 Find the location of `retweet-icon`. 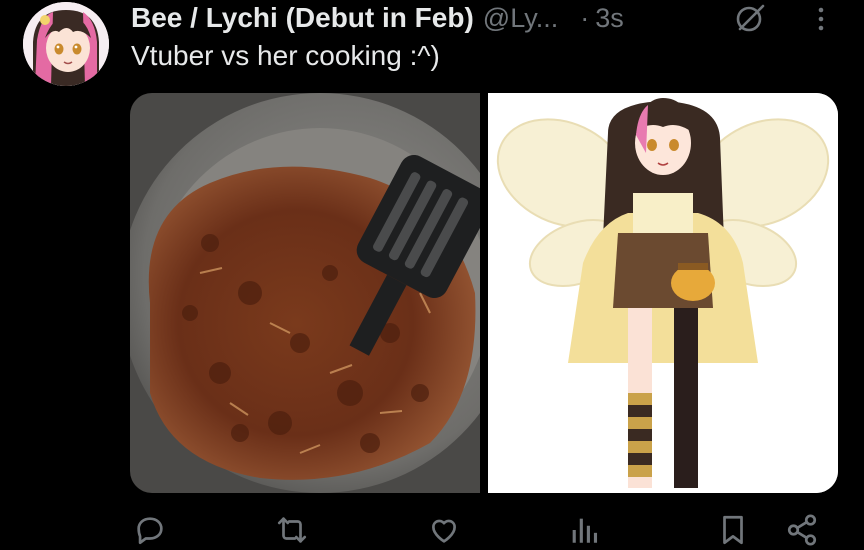

retweet-icon is located at coordinates (292, 530).